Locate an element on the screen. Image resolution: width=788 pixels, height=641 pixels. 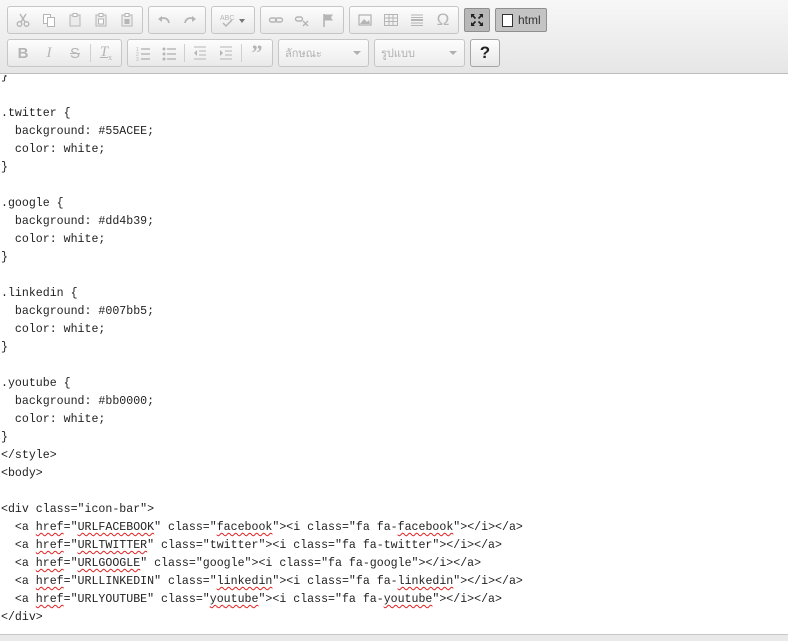
bold-icon: B is located at coordinates (23, 53).